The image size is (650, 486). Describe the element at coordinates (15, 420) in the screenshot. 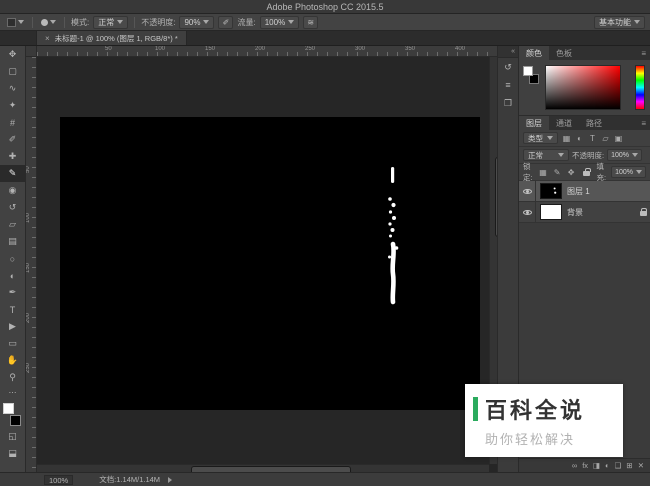

I see `background-color-swatch` at that location.